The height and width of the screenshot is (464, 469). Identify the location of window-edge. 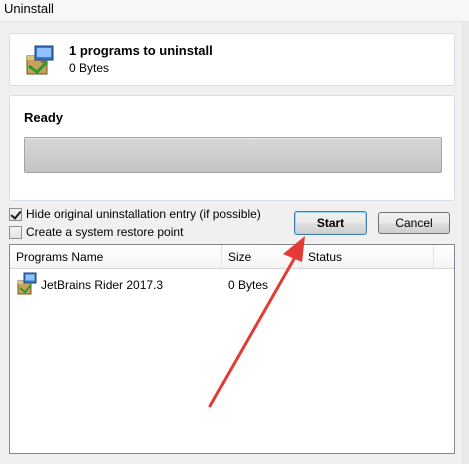
(465, 243).